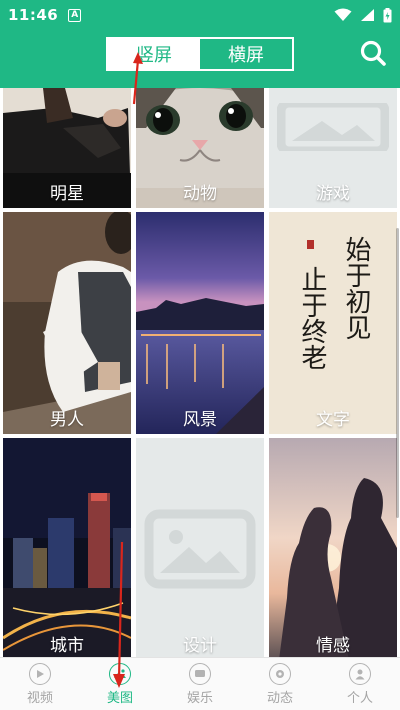 The height and width of the screenshot is (710, 400). What do you see at coordinates (199, 698) in the screenshot?
I see `nav-label: 娱乐` at bounding box center [199, 698].